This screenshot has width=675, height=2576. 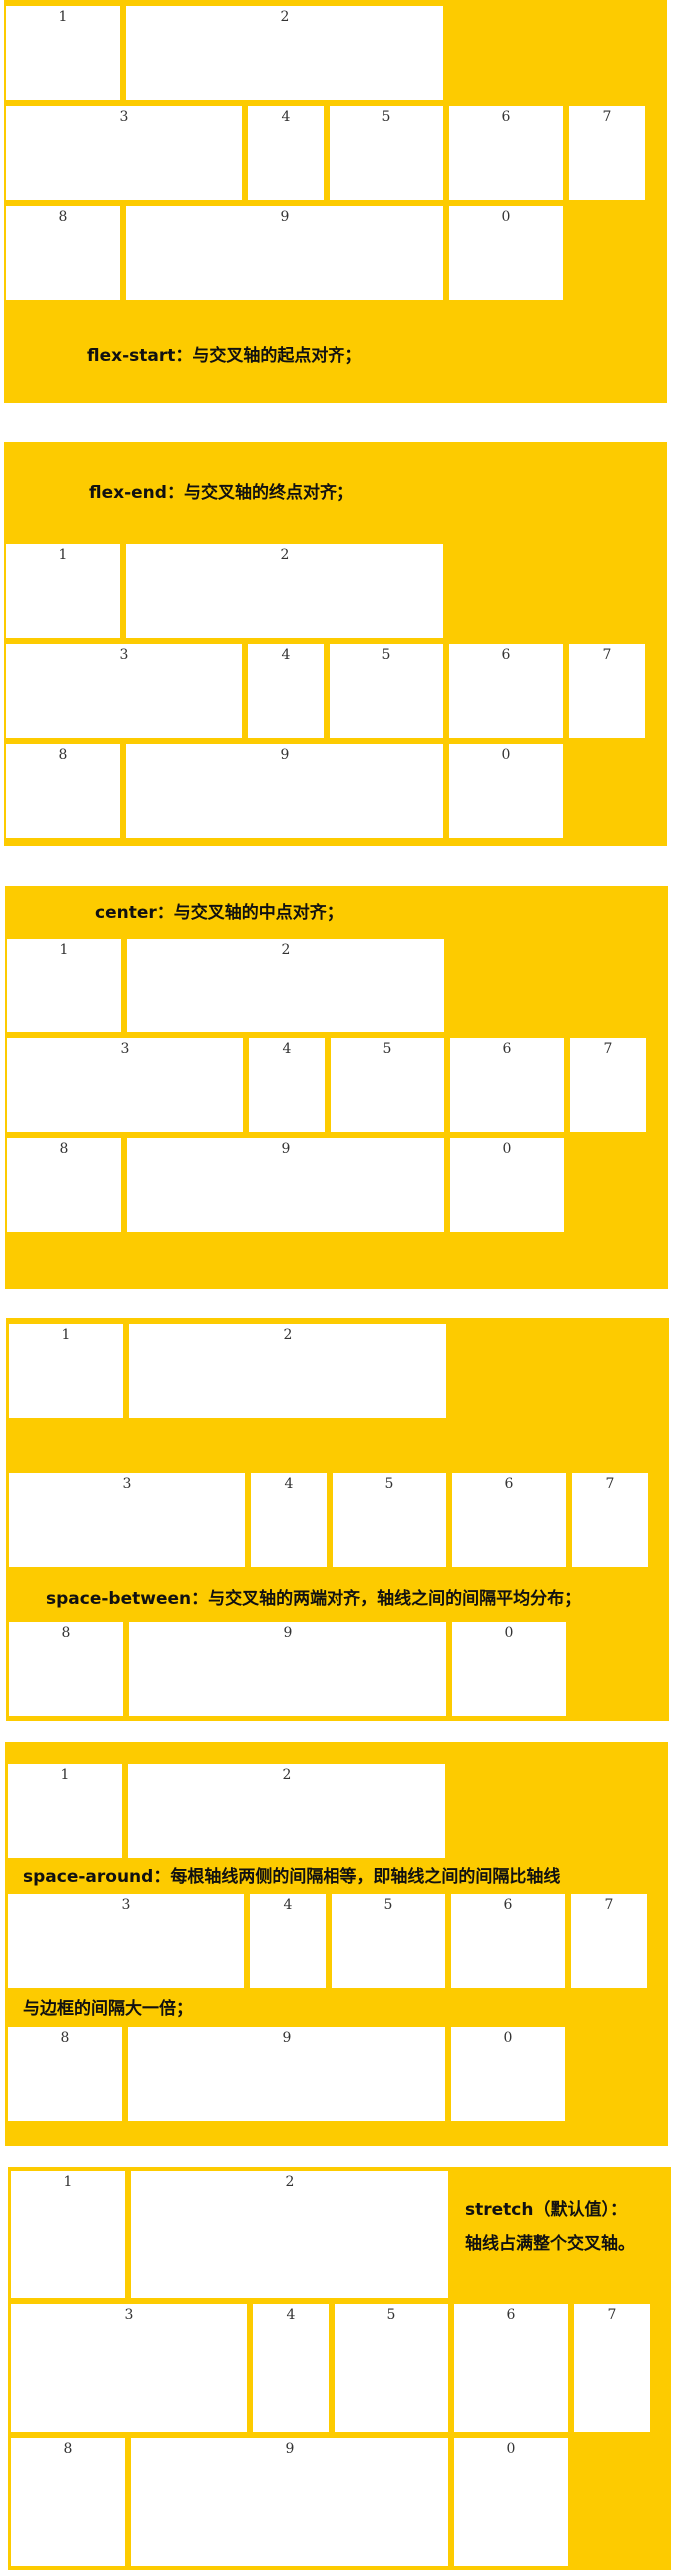 I want to click on panel-caption: 与边框的间隔大一倍；, so click(x=108, y=2009).